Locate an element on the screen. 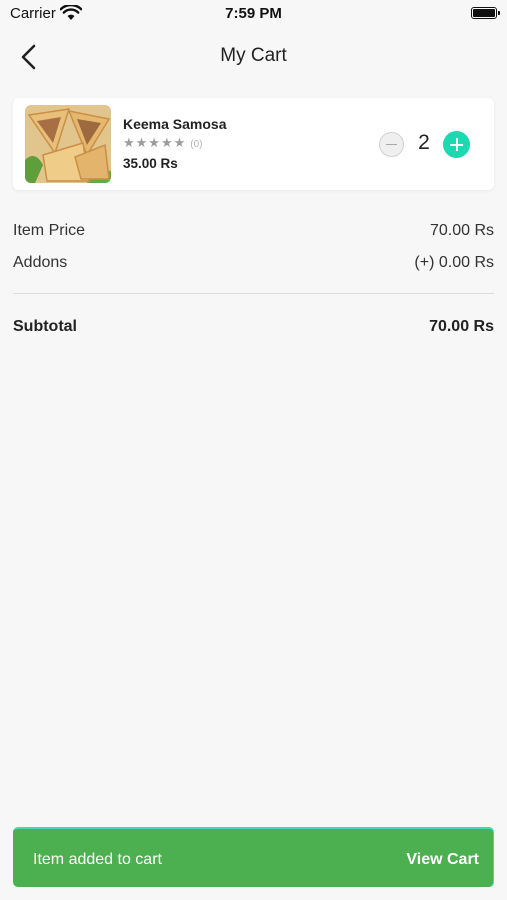  item-image is located at coordinates (68, 144).